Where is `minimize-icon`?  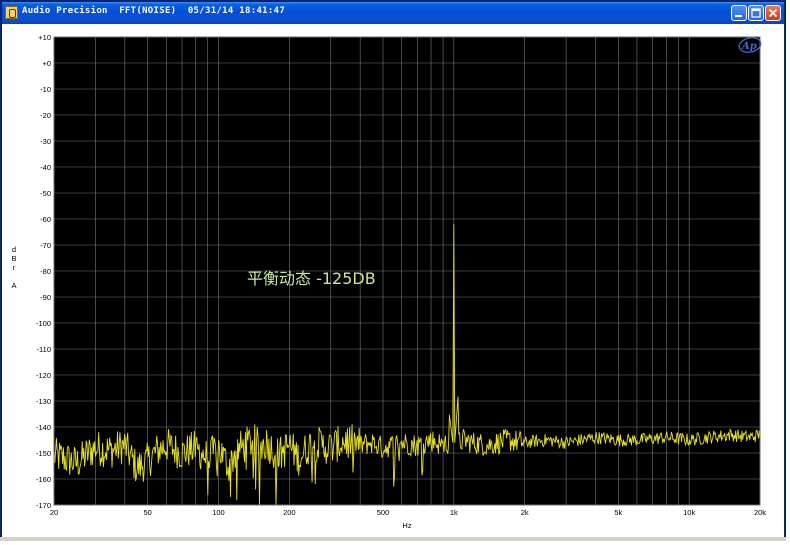 minimize-icon is located at coordinates (738, 16).